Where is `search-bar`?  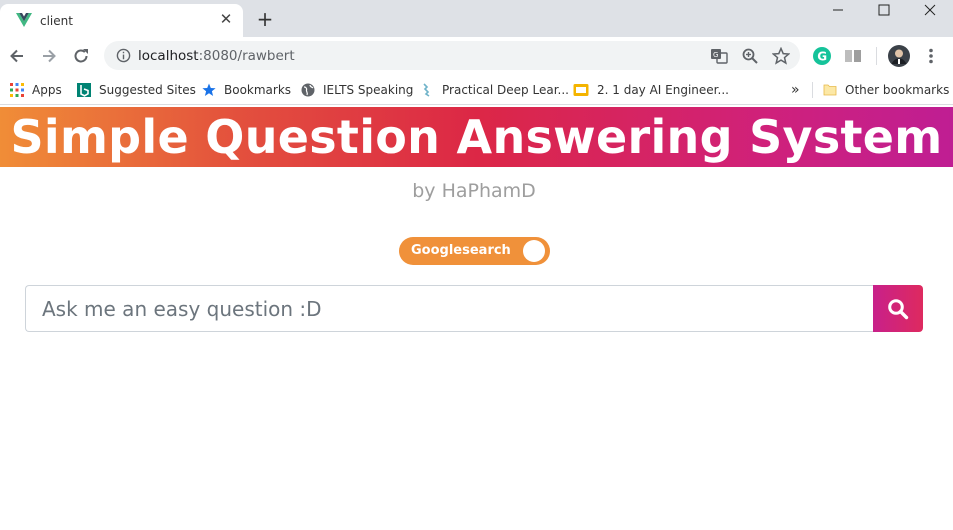
search-bar is located at coordinates (474, 308).